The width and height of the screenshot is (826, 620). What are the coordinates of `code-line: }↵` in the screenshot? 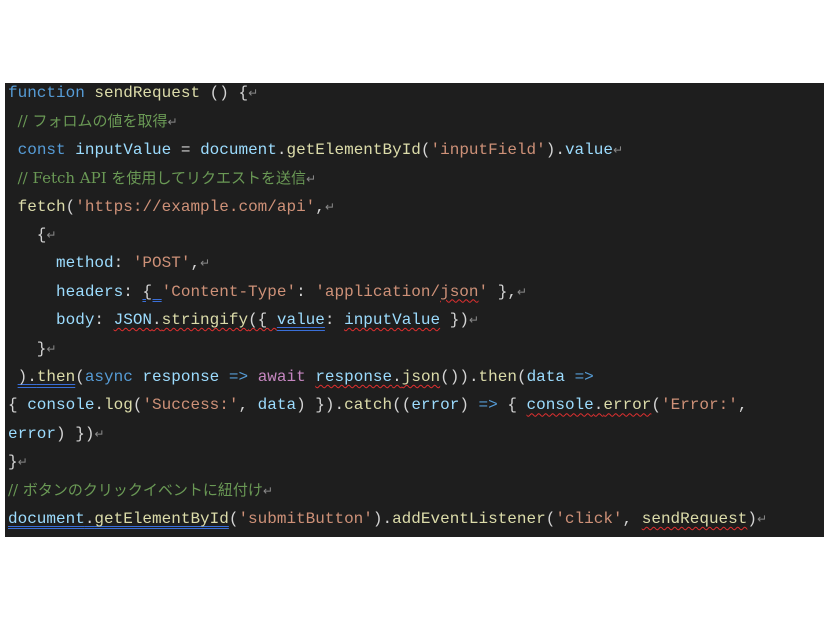 It's located at (387, 462).